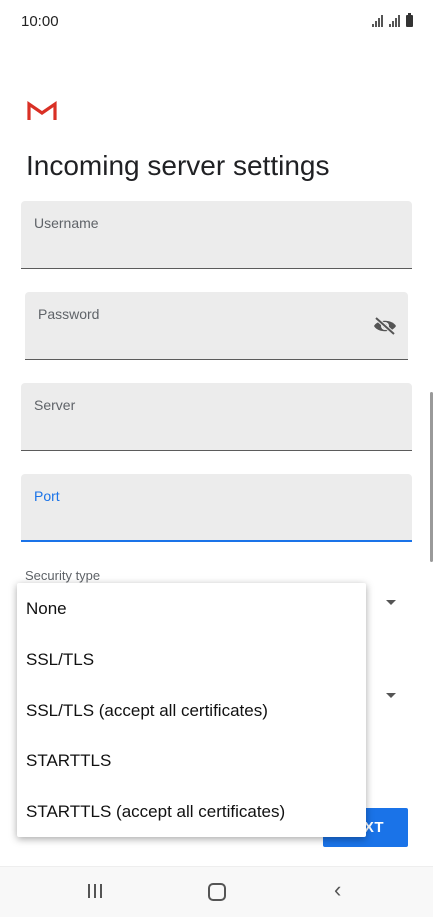 Image resolution: width=433 pixels, height=917 pixels. I want to click on username-field: Username, so click(216, 235).